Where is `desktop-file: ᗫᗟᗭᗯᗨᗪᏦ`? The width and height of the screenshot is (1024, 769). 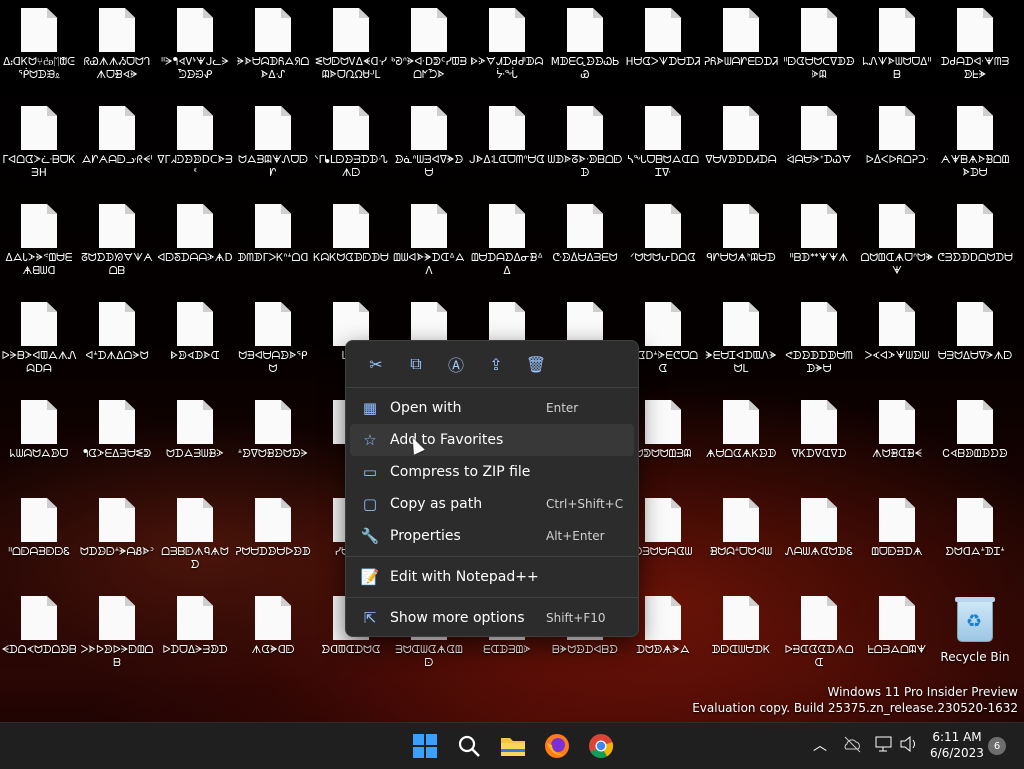
desktop-file: ᗫᗟᗭᗯᗨᗪᏦ is located at coordinates (741, 636).